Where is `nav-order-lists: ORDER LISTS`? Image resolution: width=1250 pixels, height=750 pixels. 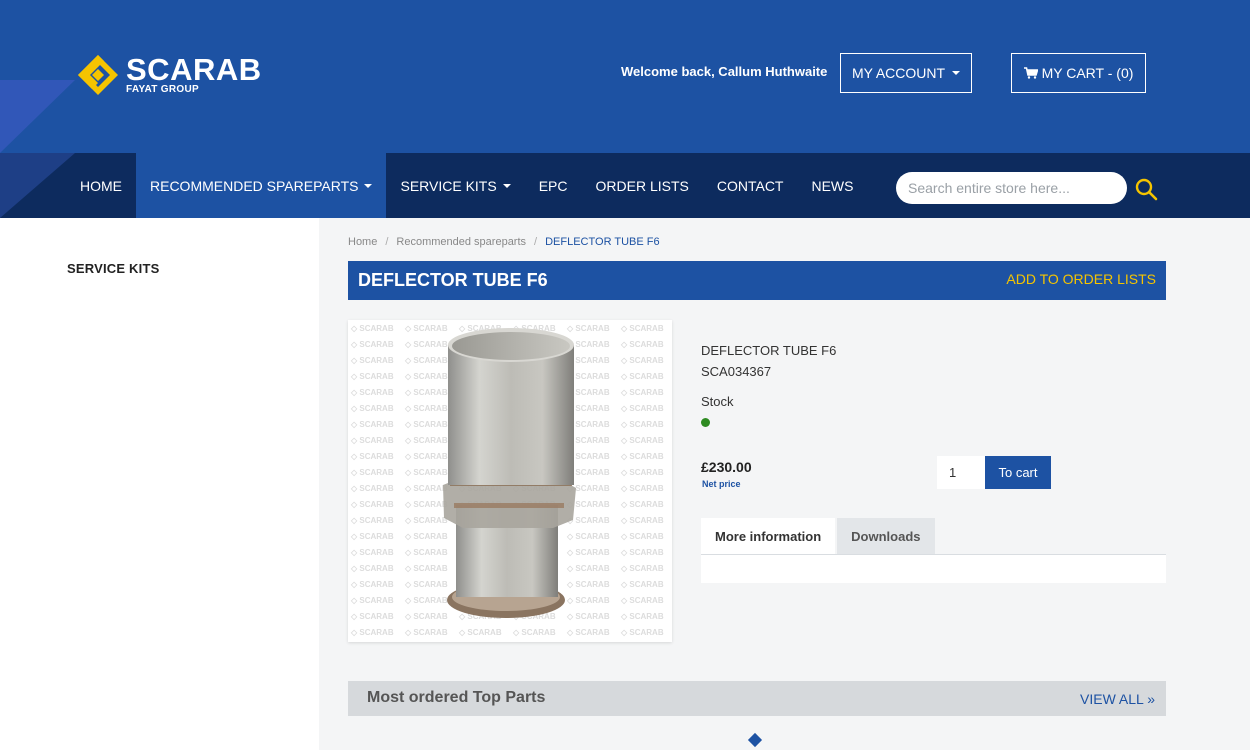
nav-order-lists: ORDER LISTS is located at coordinates (642, 185).